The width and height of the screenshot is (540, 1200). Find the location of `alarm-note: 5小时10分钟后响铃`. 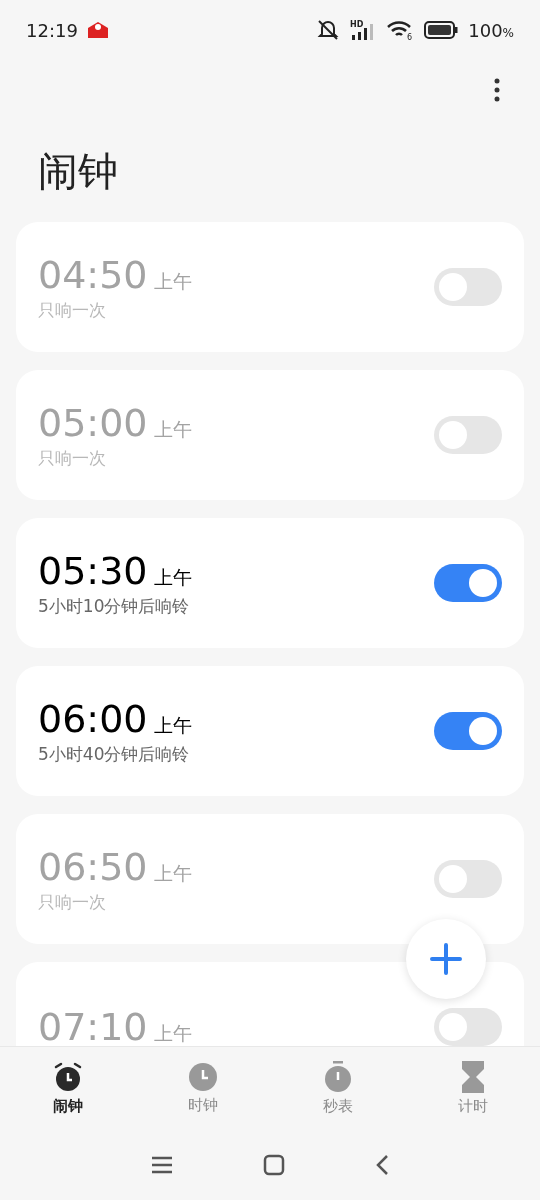

alarm-note: 5小时10分钟后响铃 is located at coordinates (114, 606).